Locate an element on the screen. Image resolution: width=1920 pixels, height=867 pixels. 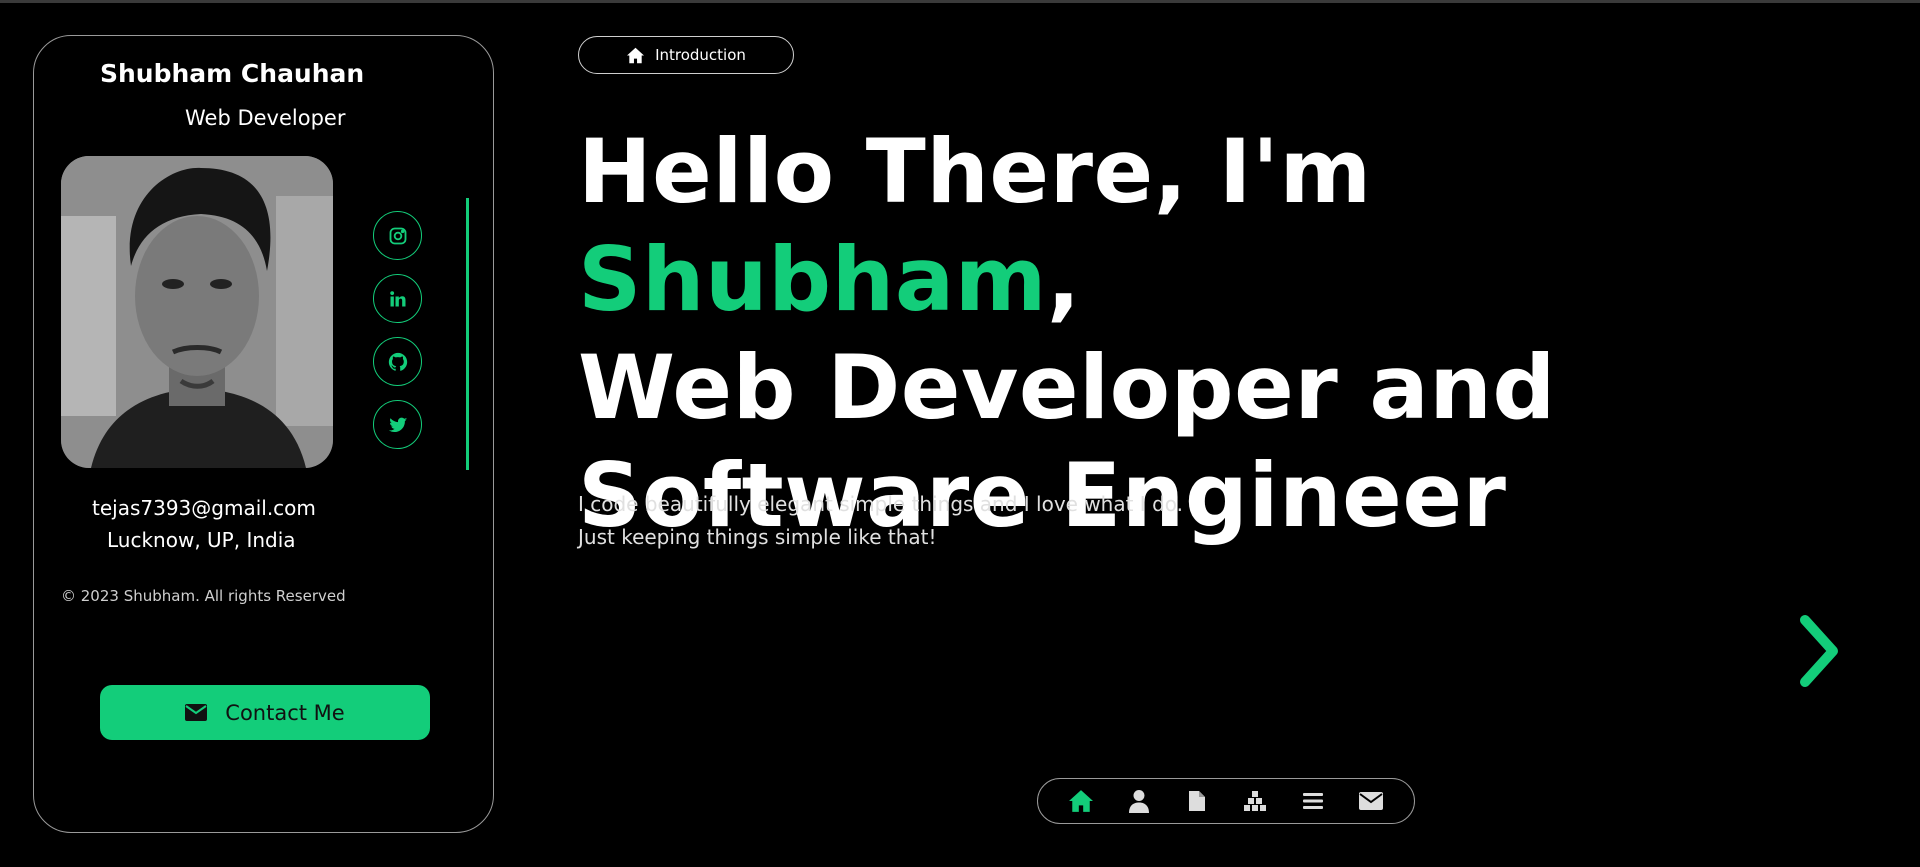
nav-home is located at coordinates (1081, 801).